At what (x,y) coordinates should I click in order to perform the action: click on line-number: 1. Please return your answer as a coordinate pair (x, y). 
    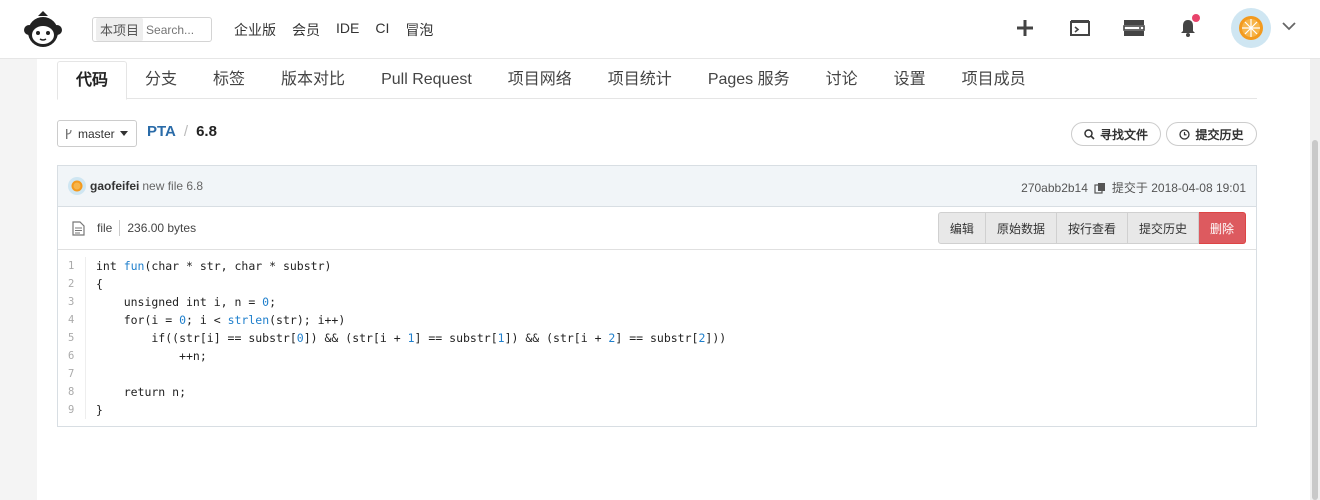
    Looking at the image, I should click on (72, 266).